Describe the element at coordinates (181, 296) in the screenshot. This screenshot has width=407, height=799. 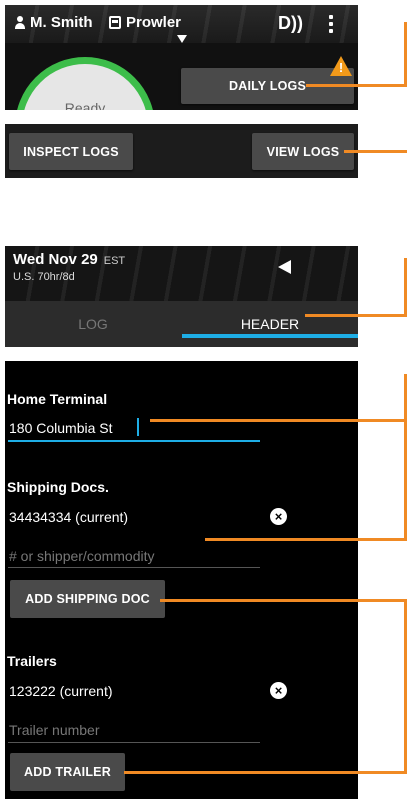
I see `day-header-panel: Wed Nov 29 EST U.S. 70hr/8d LOG HEADER` at that location.